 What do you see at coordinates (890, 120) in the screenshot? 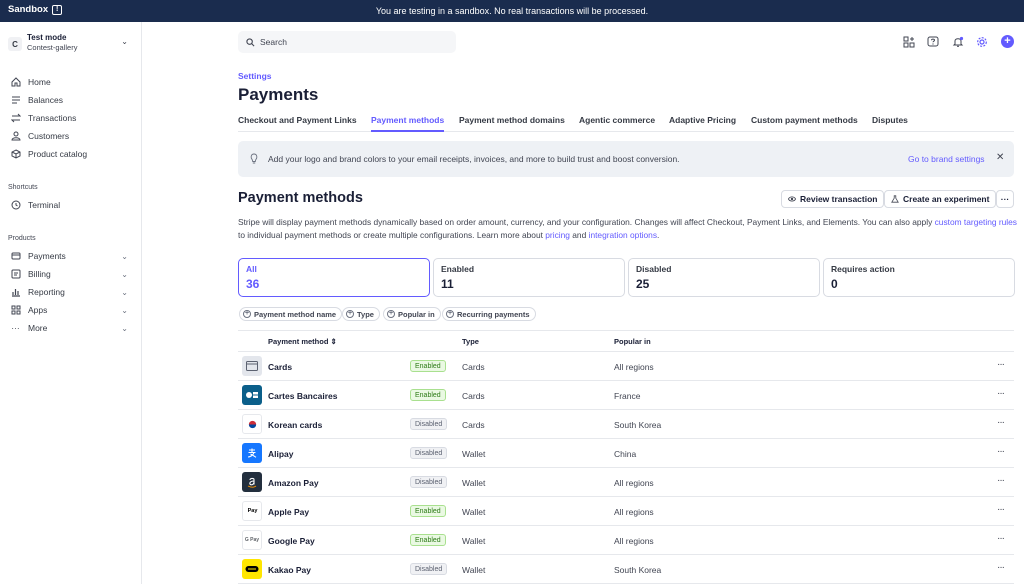
I see `tab-disputes: Disputes` at bounding box center [890, 120].